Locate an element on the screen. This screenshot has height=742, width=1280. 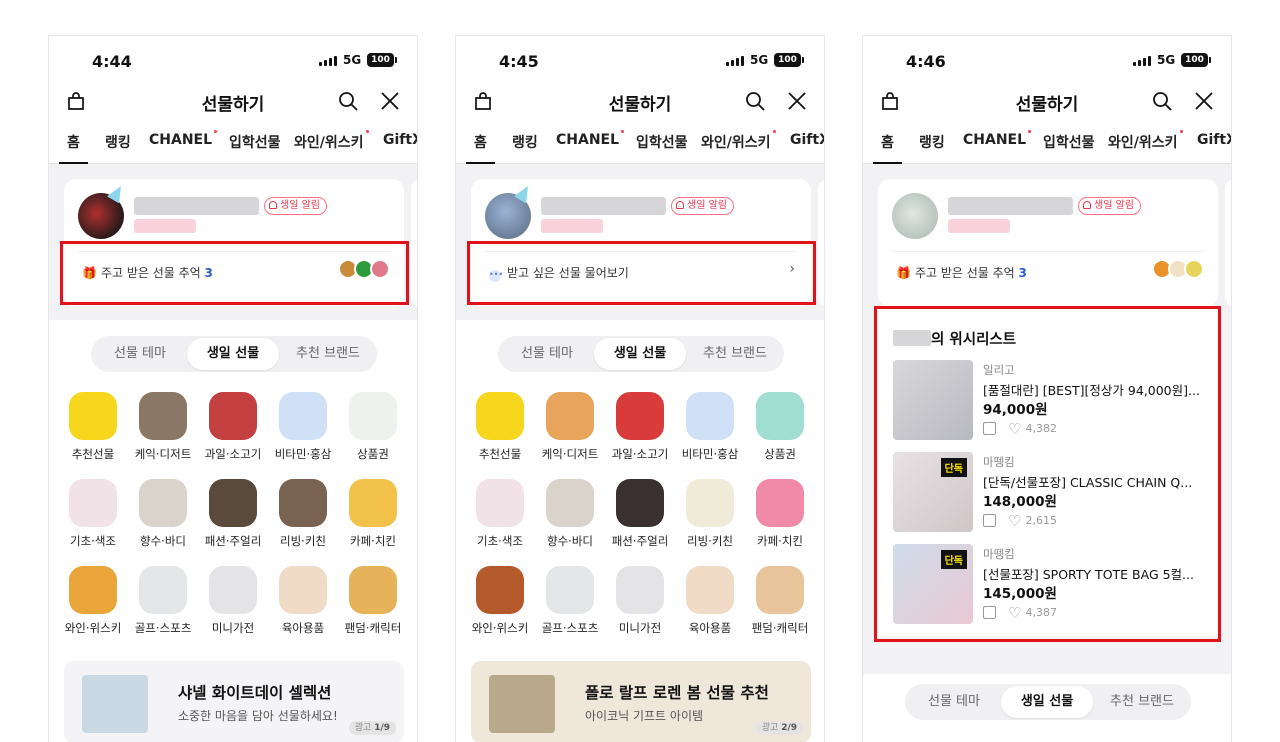
status-bar: 4:45 5G 100 is located at coordinates (640, 60).